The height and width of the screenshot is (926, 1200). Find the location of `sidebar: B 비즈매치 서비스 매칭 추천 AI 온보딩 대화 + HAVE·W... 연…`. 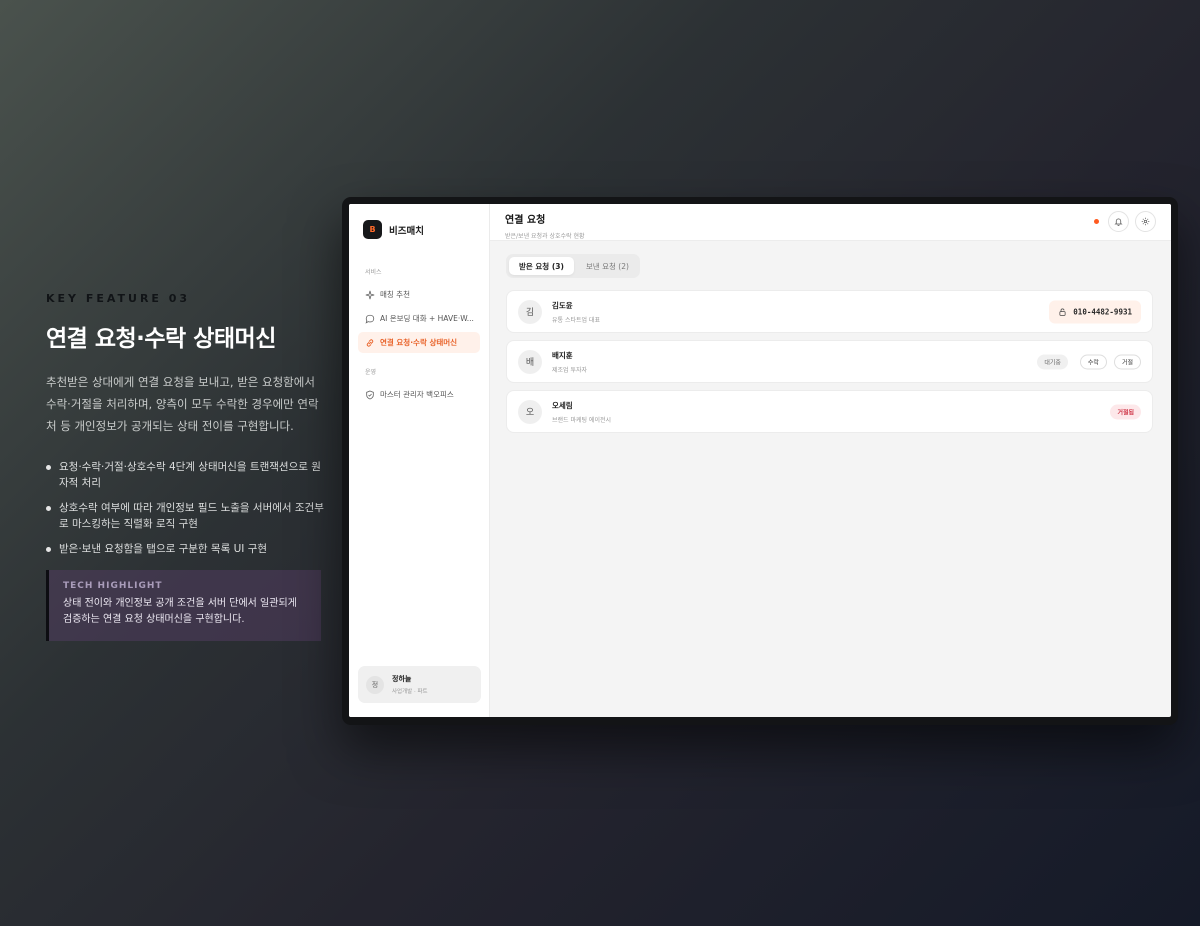

sidebar: B 비즈매치 서비스 매칭 추천 AI 온보딩 대화 + HAVE·W... 연… is located at coordinates (419, 460).